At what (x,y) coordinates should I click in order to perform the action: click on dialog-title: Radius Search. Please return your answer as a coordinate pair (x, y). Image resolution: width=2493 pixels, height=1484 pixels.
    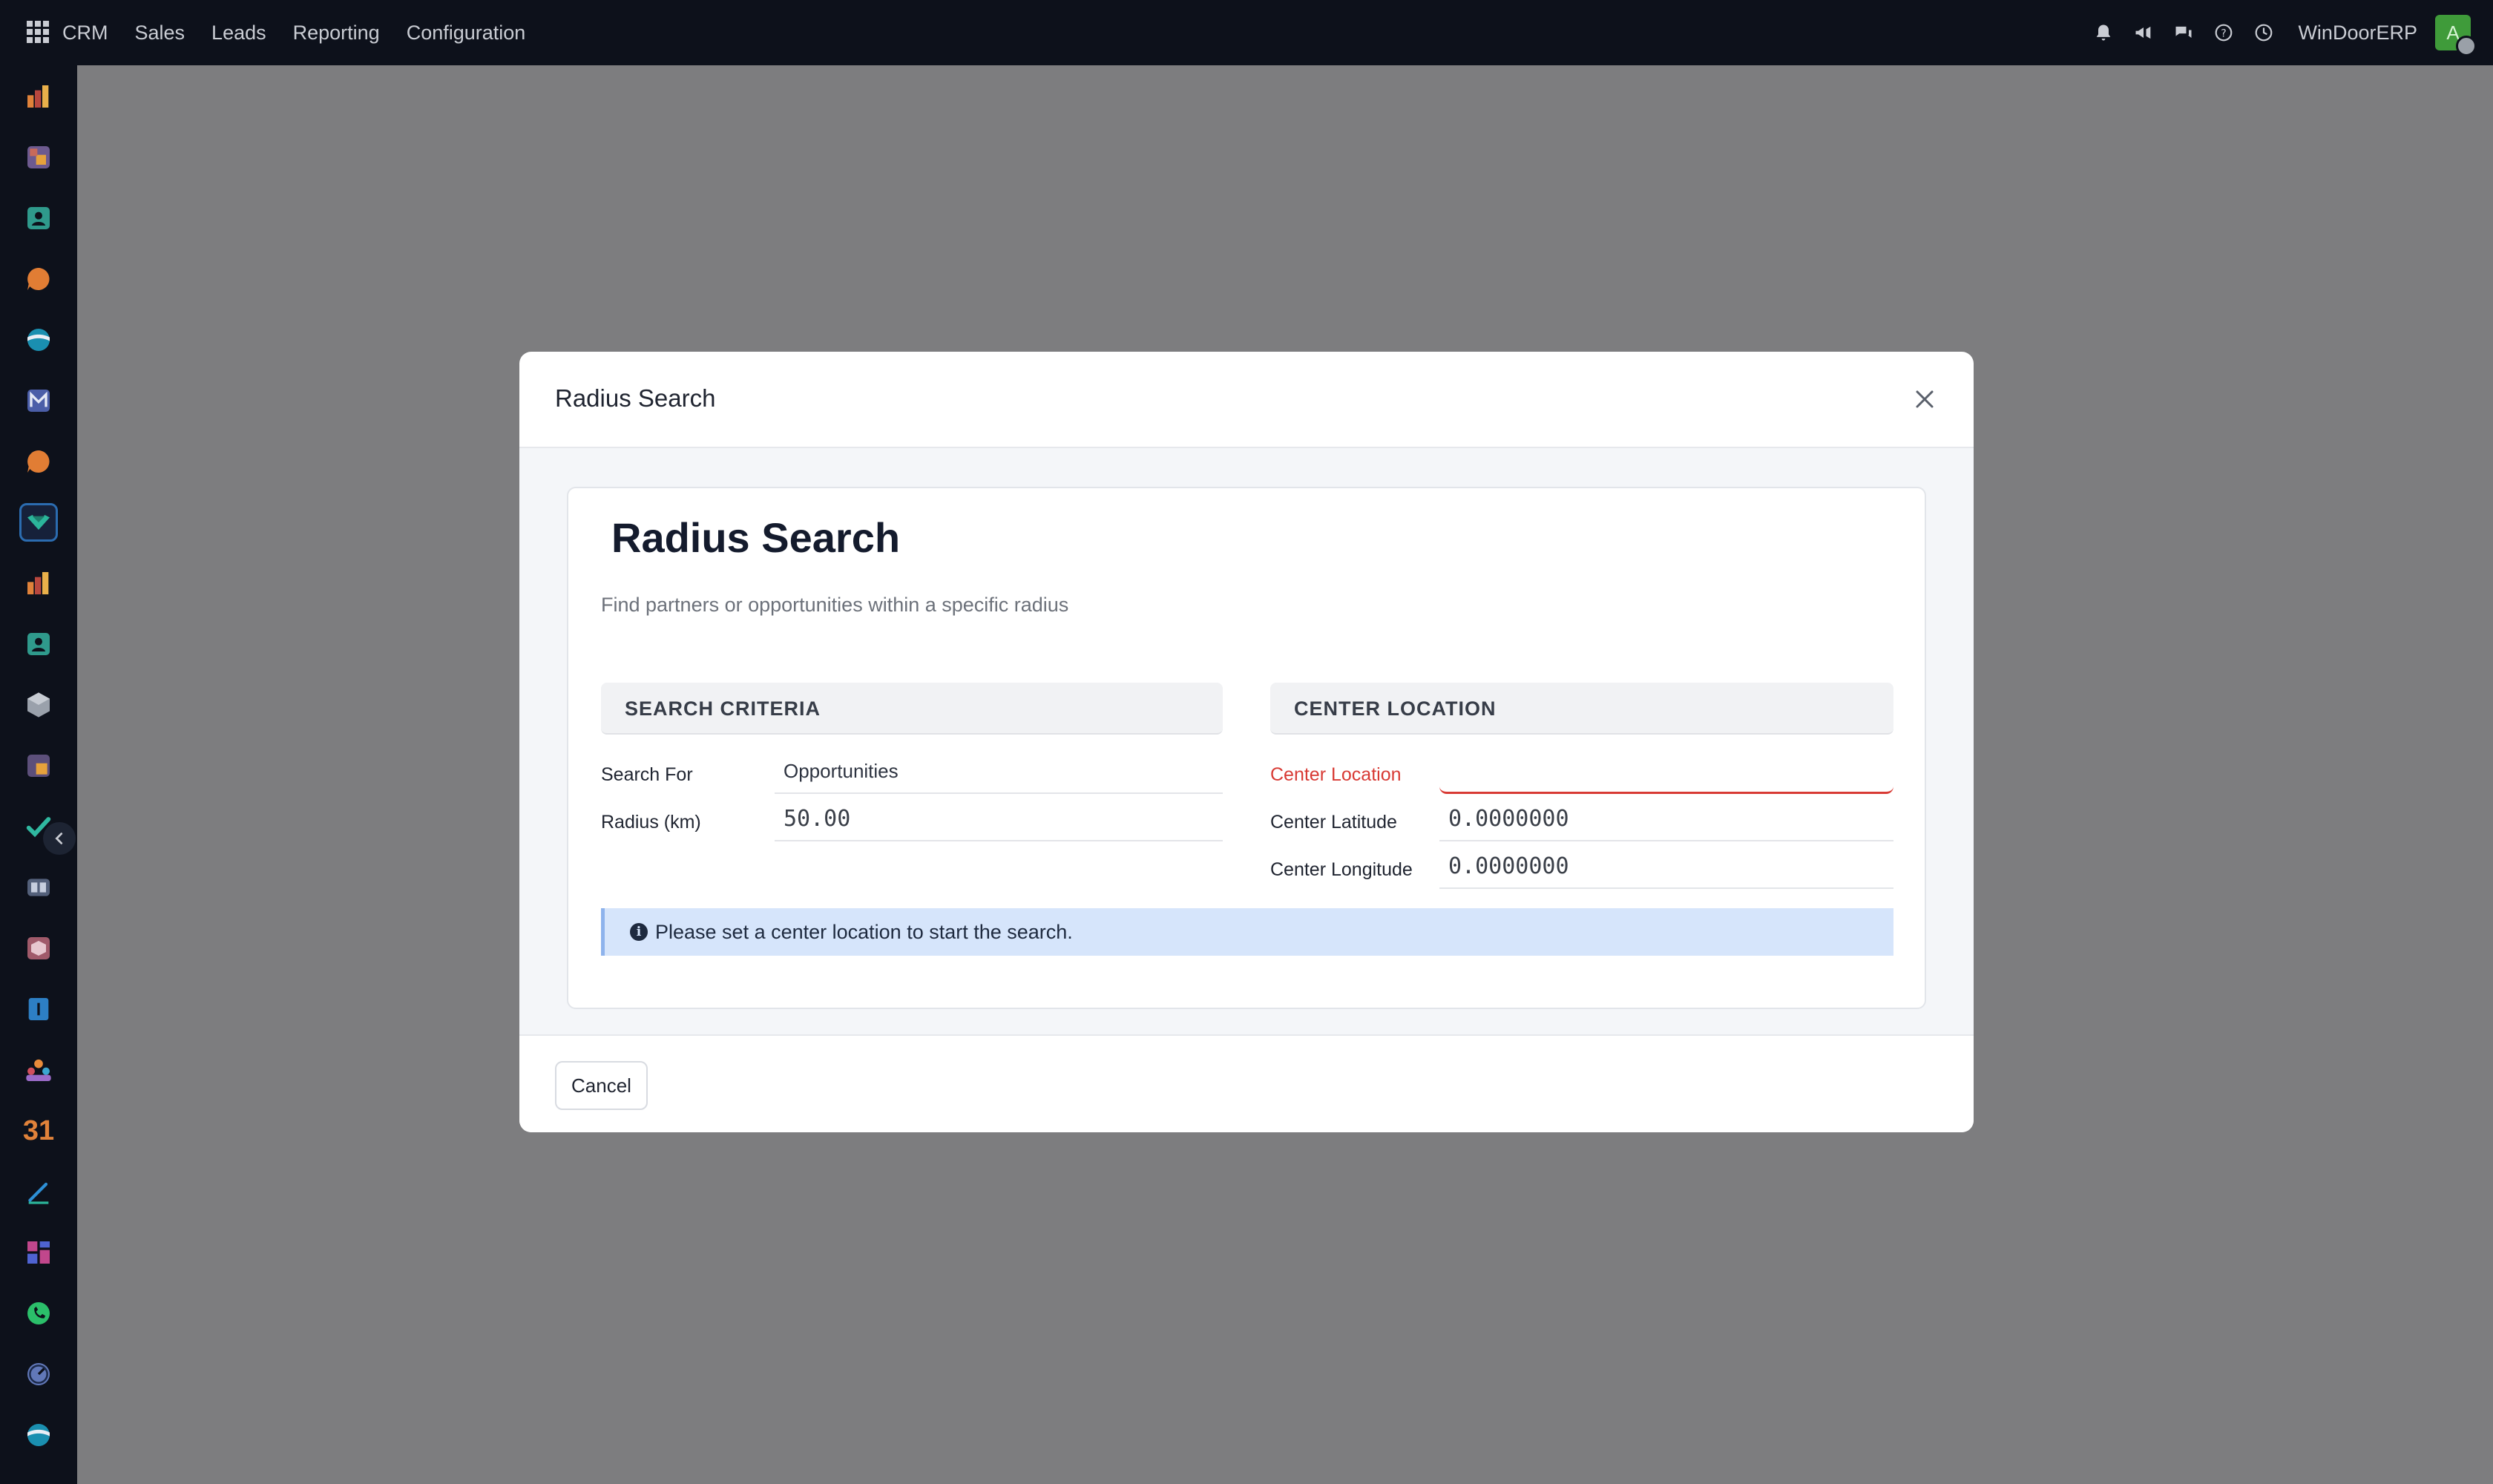
    Looking at the image, I should click on (635, 398).